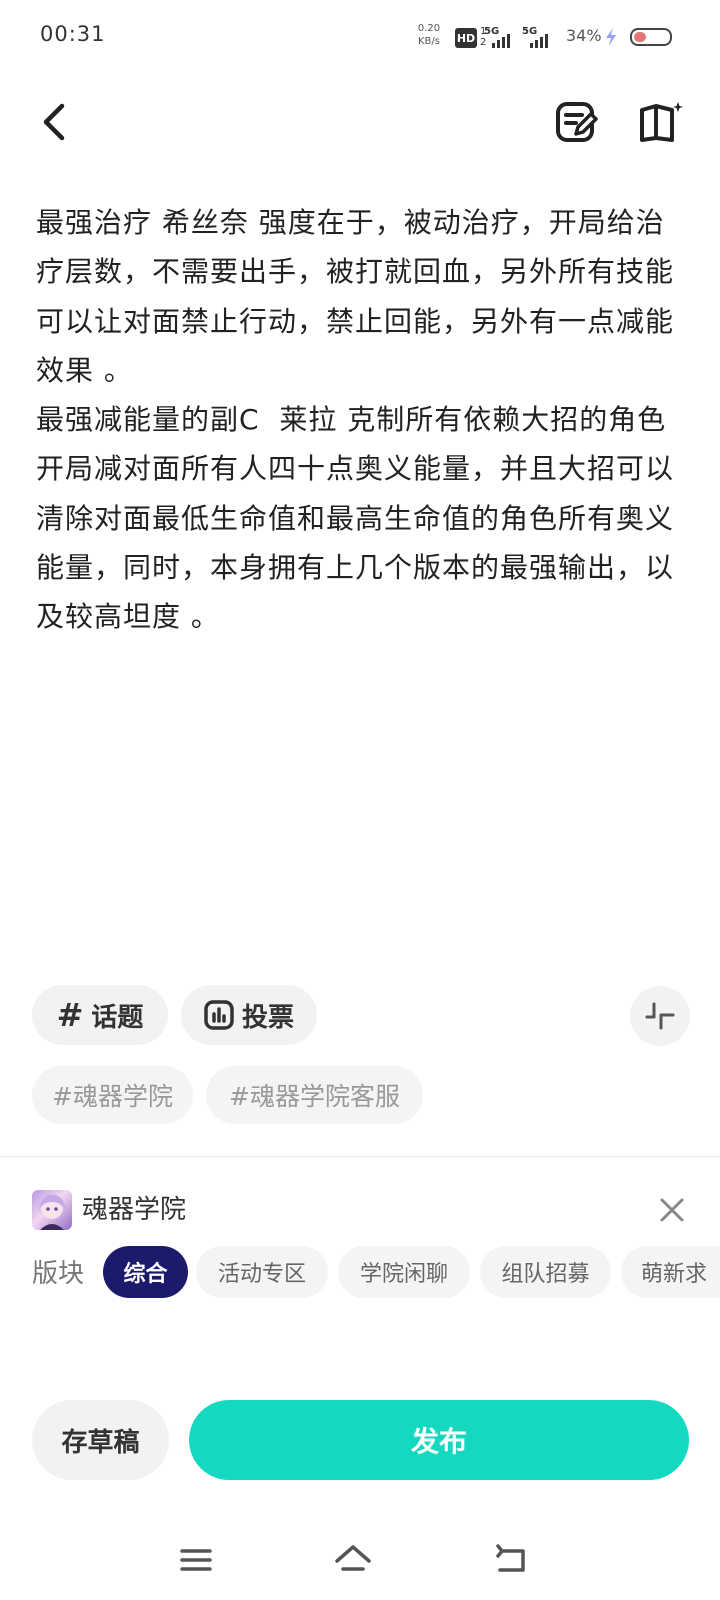 Image resolution: width=720 pixels, height=1600 pixels. I want to click on status-bar: 00:31 0.20 KB/s HD 1 2 5G 5G 34%, so click(360, 36).